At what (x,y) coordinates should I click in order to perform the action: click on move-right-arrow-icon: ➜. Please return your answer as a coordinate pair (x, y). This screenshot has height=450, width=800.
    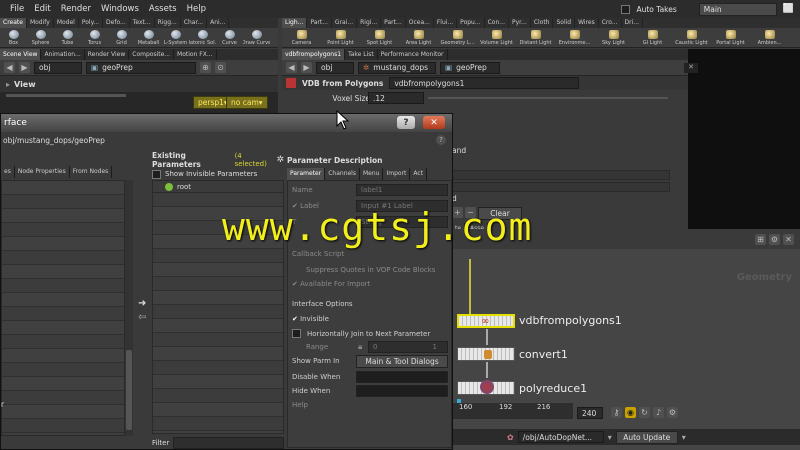
    Looking at the image, I should click on (142, 303).